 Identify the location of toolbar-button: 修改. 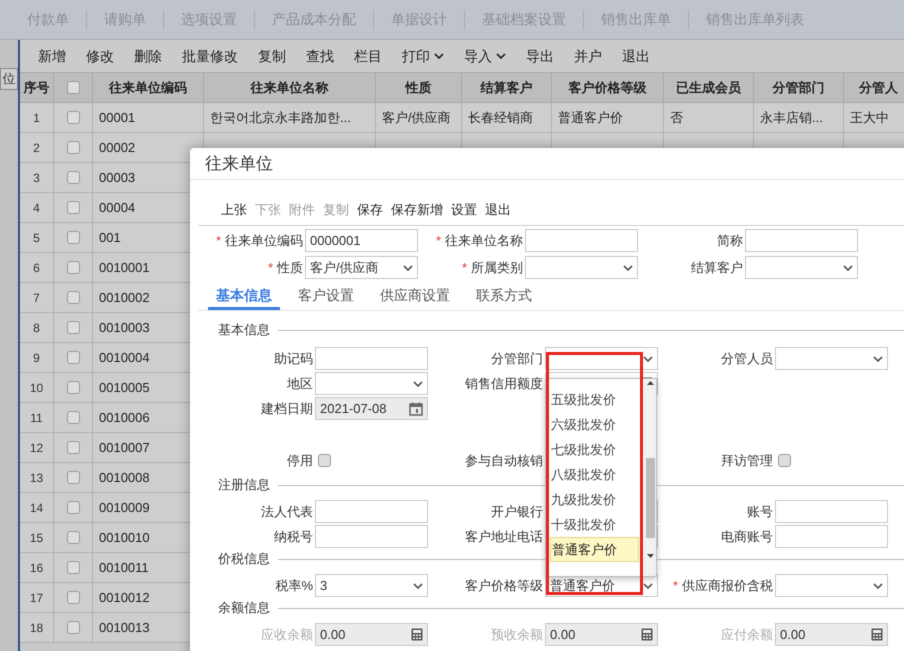
(100, 56).